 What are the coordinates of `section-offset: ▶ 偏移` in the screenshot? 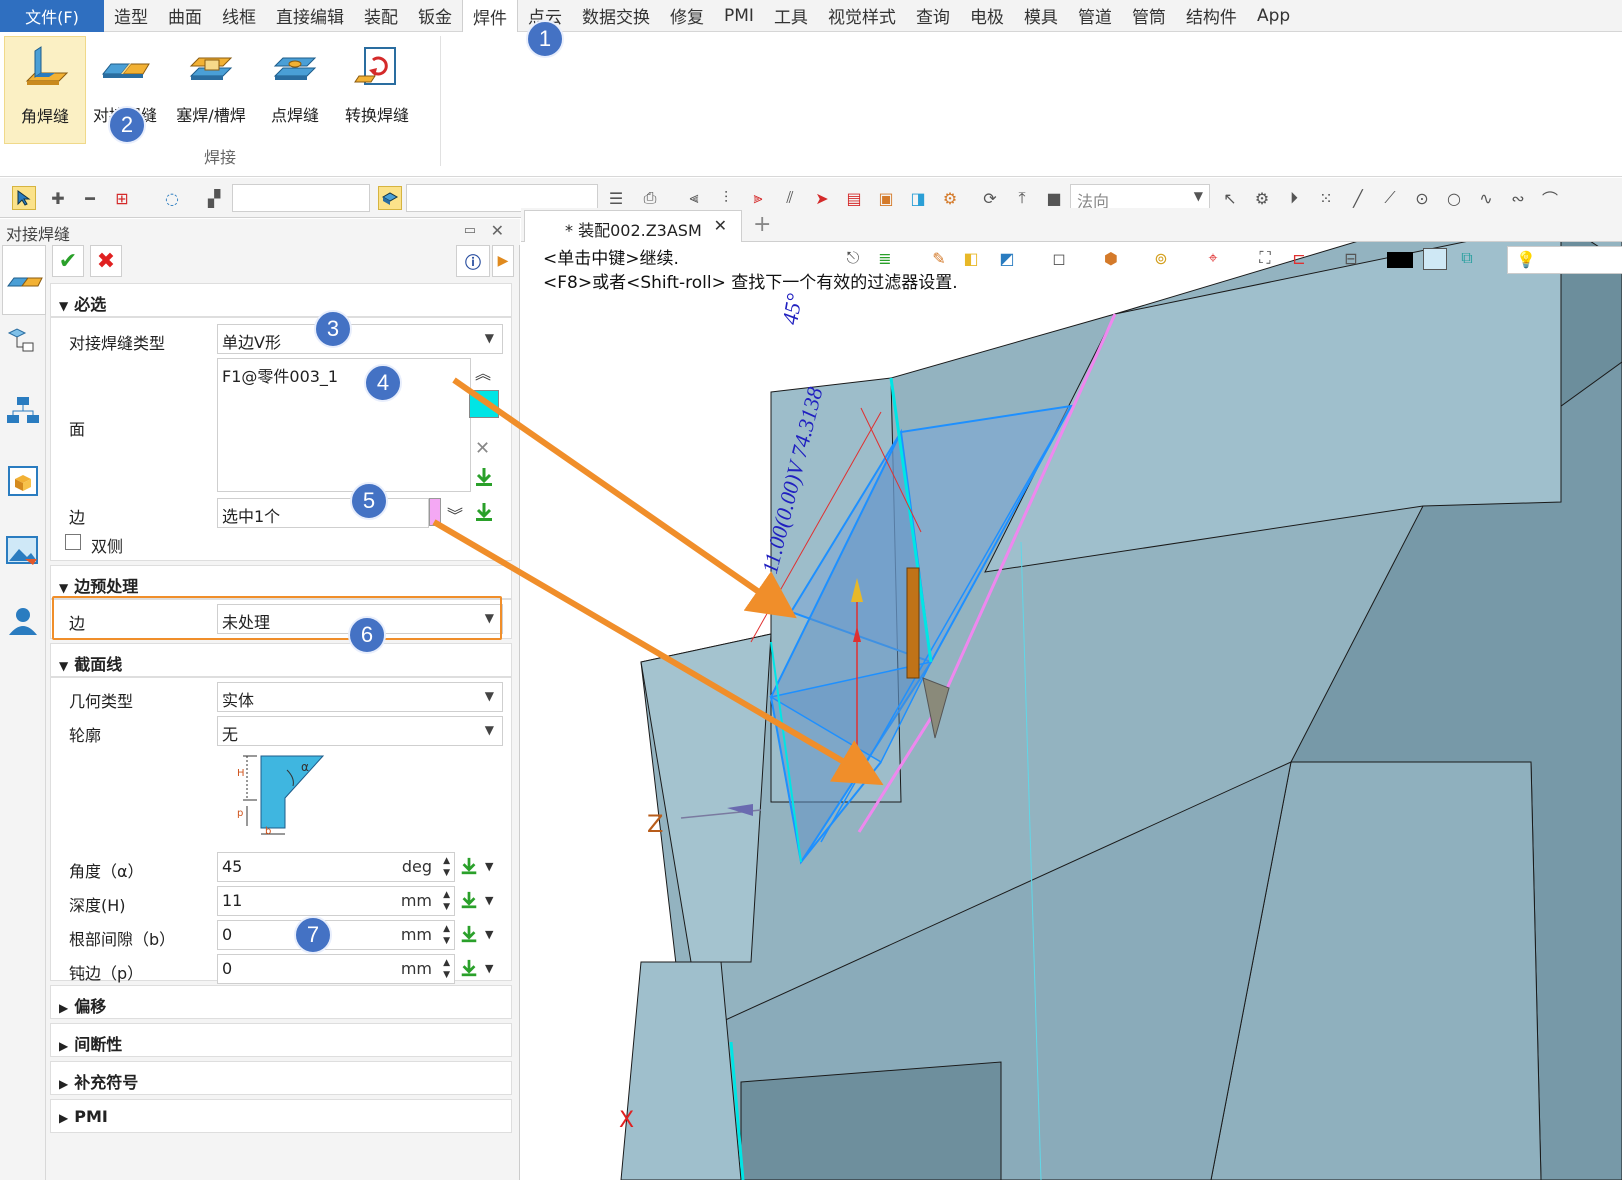 It's located at (281, 1002).